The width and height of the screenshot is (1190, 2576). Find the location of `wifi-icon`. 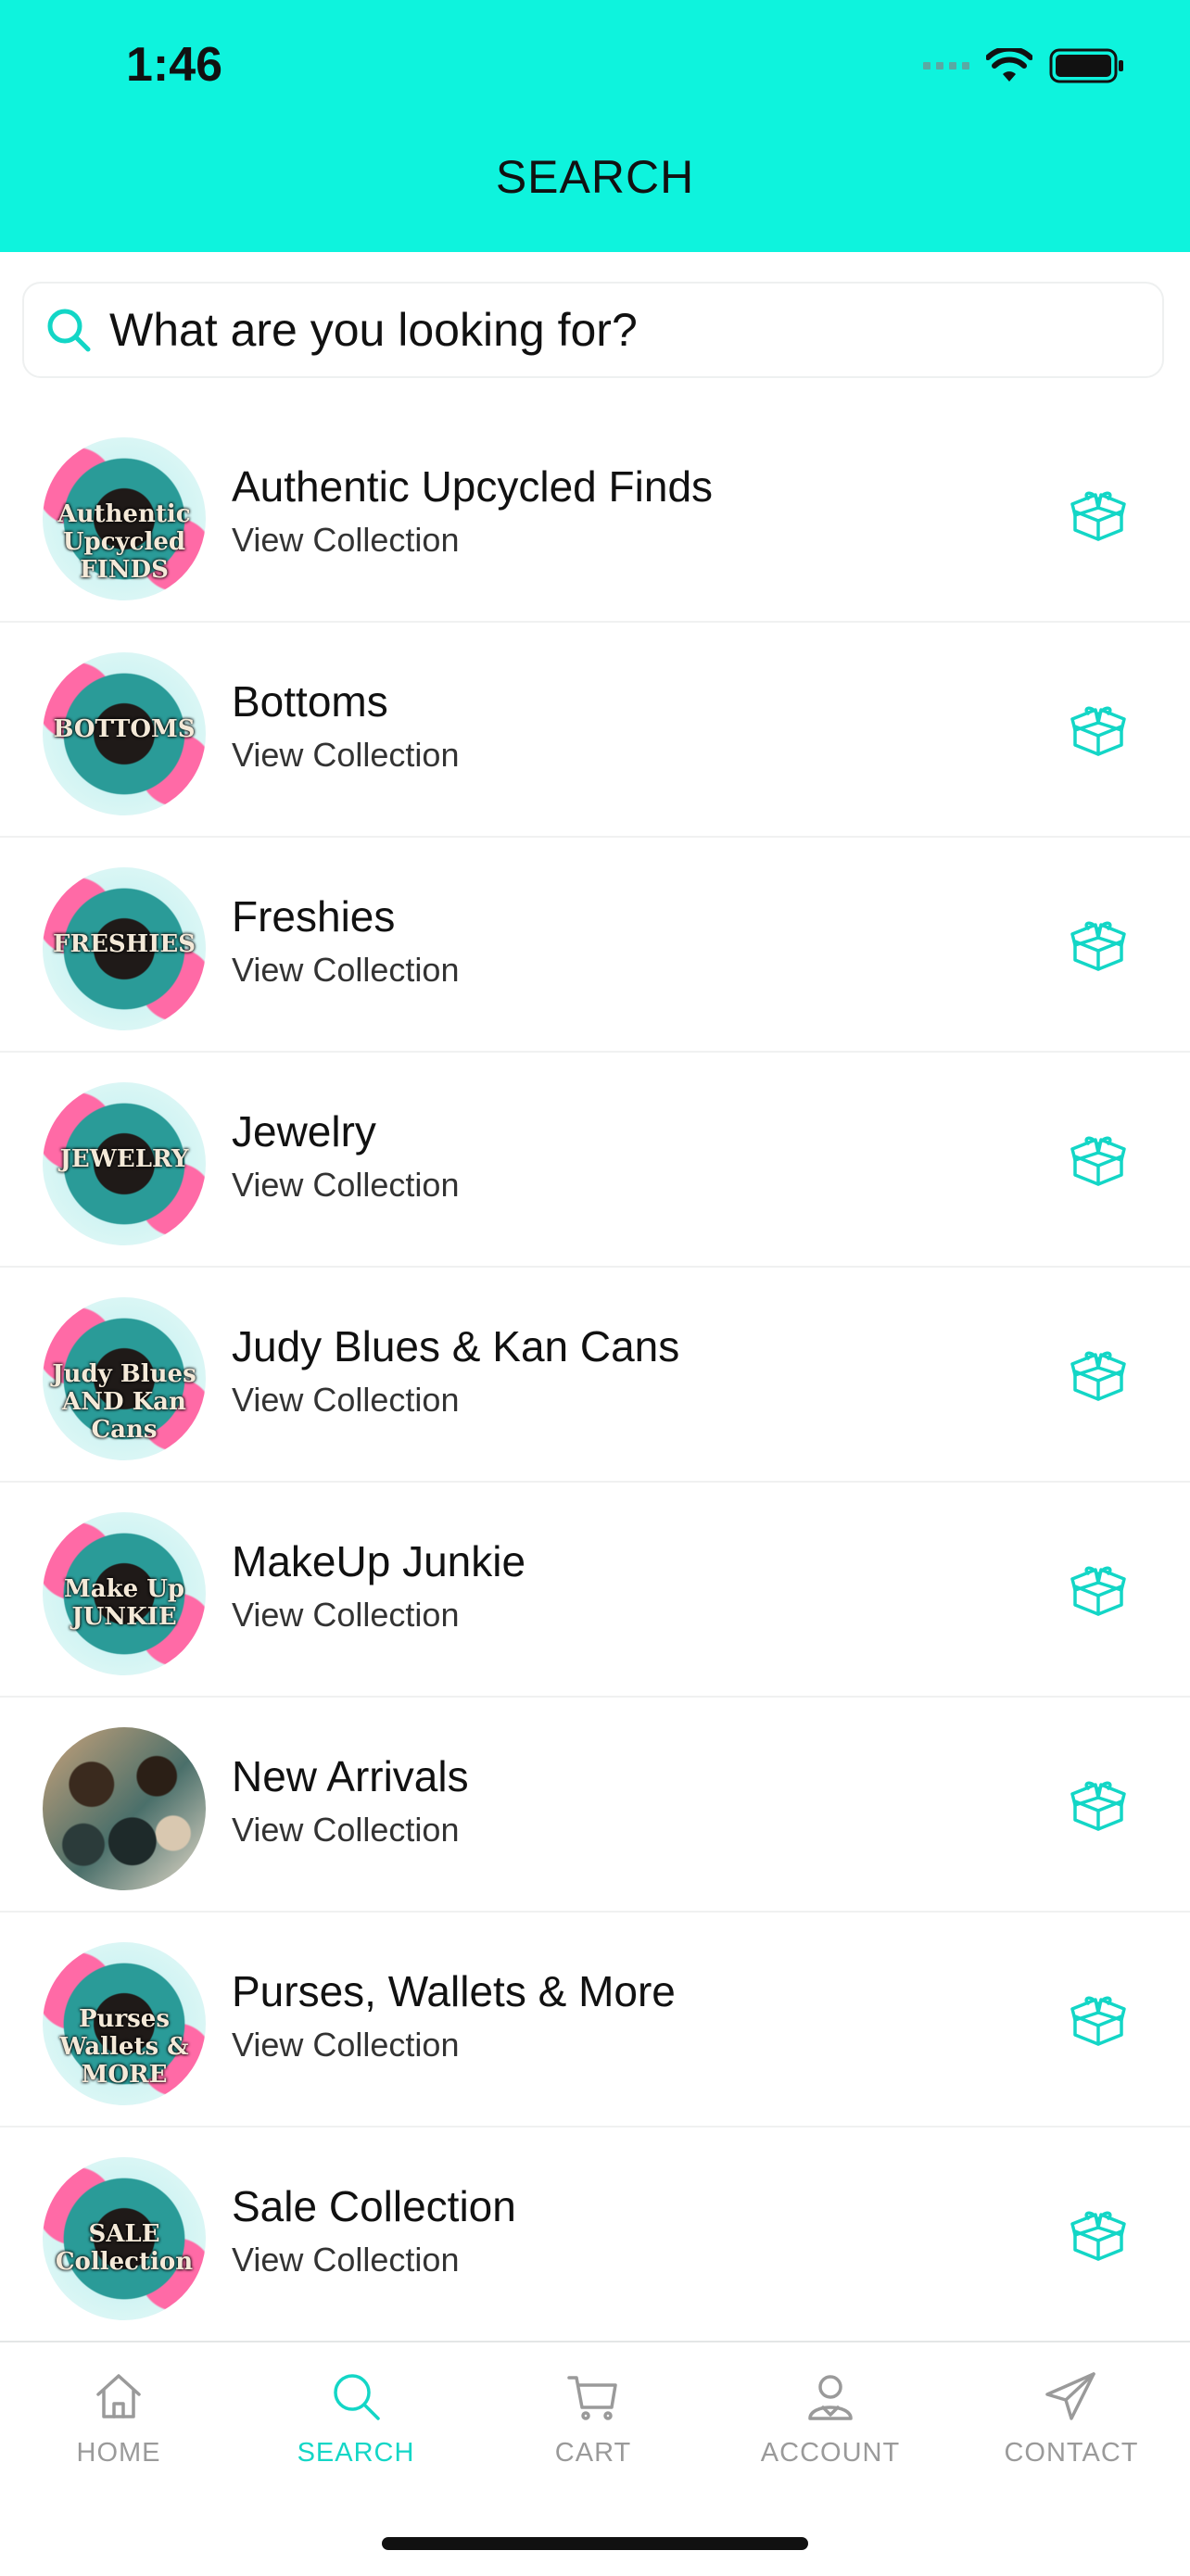

wifi-icon is located at coordinates (1009, 65).